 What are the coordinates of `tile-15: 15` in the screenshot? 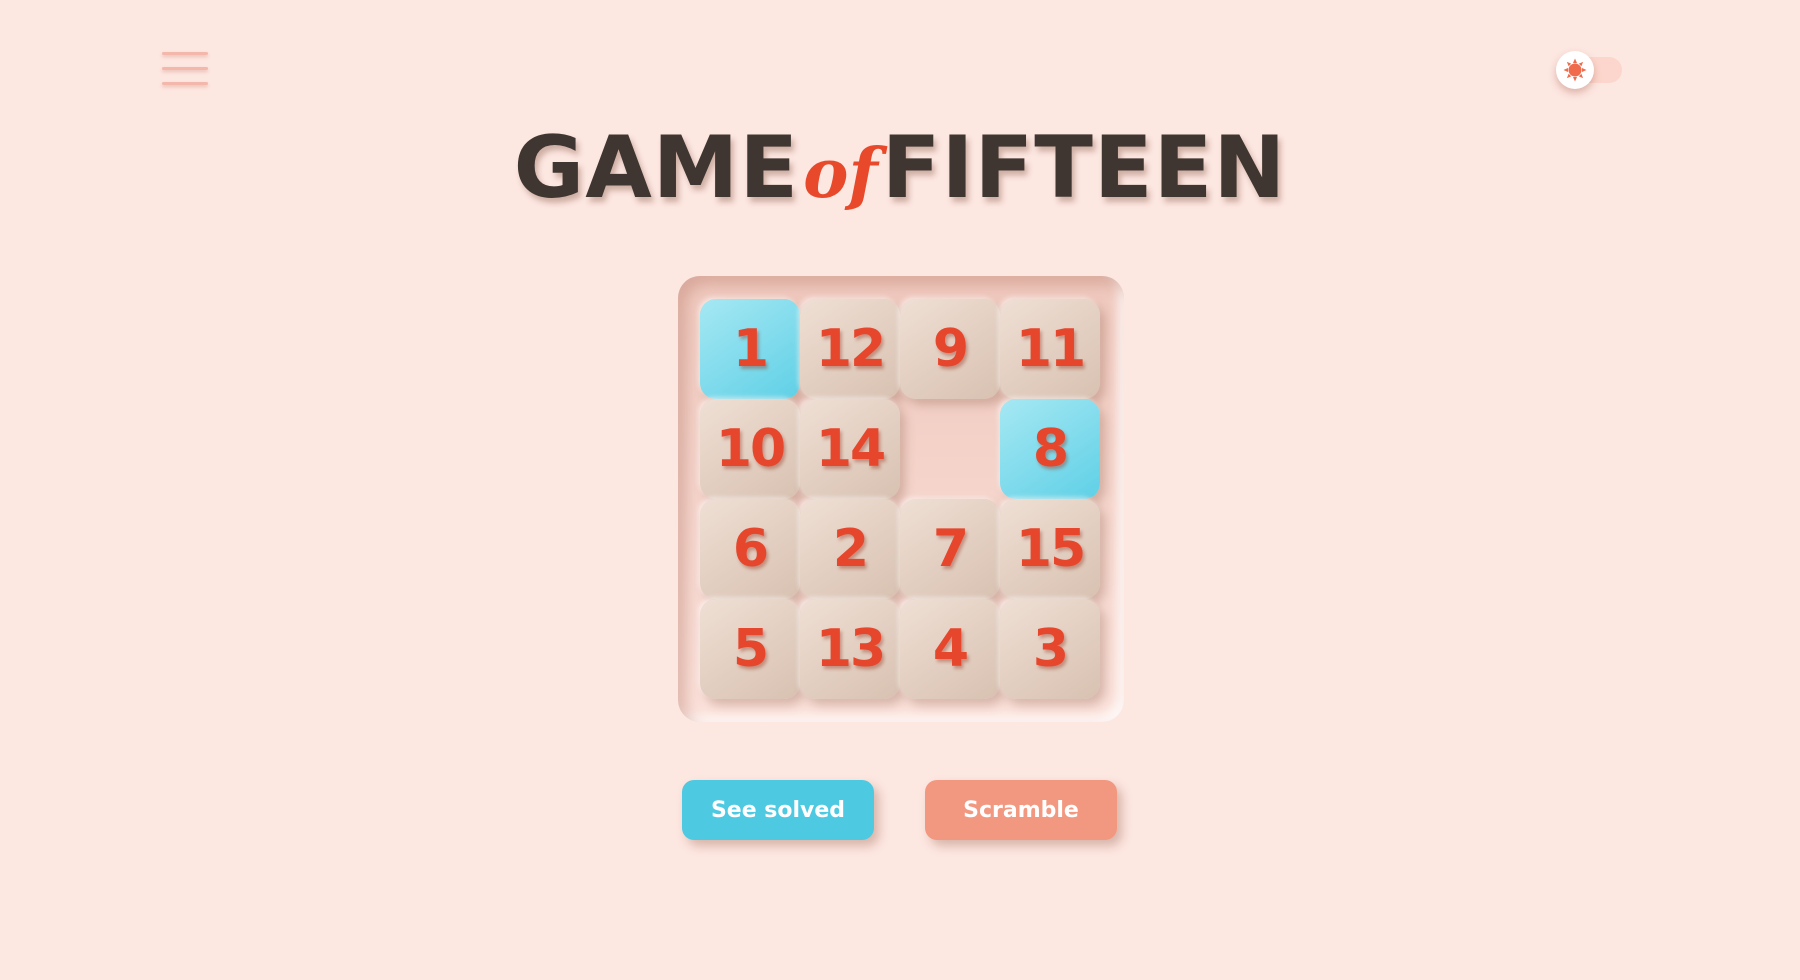 It's located at (1050, 549).